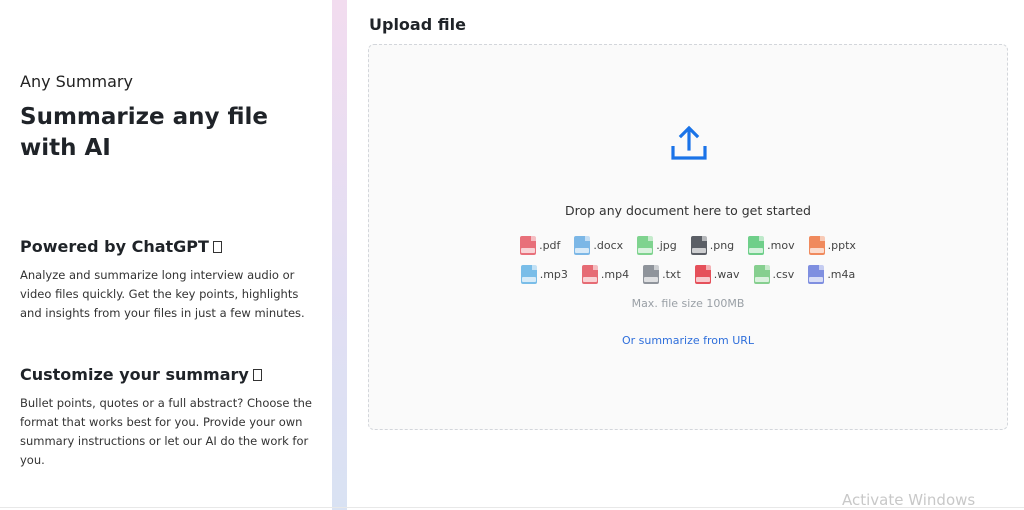  What do you see at coordinates (722, 245) in the screenshot?
I see `file-type-label: .png` at bounding box center [722, 245].